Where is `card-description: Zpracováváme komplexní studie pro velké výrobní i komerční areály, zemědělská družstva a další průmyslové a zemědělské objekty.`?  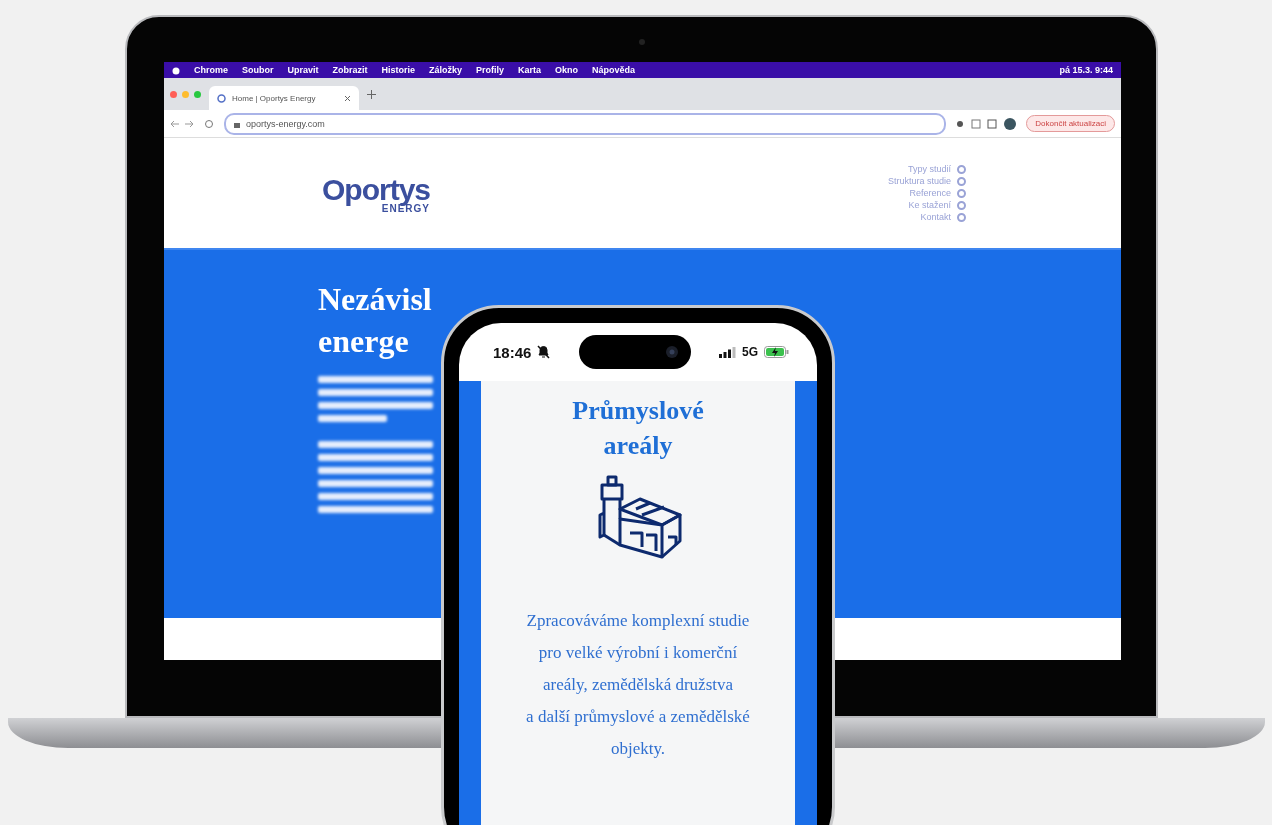
card-description: Zpracováváme komplexní studie pro velké výrobní i komerční areály, zemědělská družstva a další průmyslové a zemědělské objekty. is located at coordinates (638, 685).